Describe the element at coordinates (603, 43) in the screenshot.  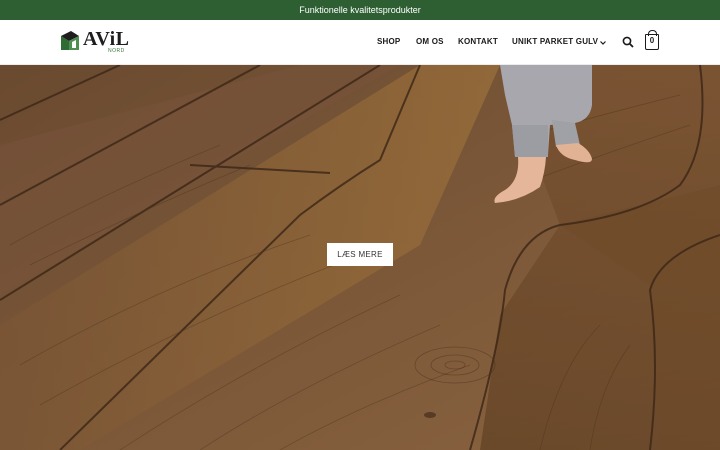
I see `chevron-down-icon` at that location.